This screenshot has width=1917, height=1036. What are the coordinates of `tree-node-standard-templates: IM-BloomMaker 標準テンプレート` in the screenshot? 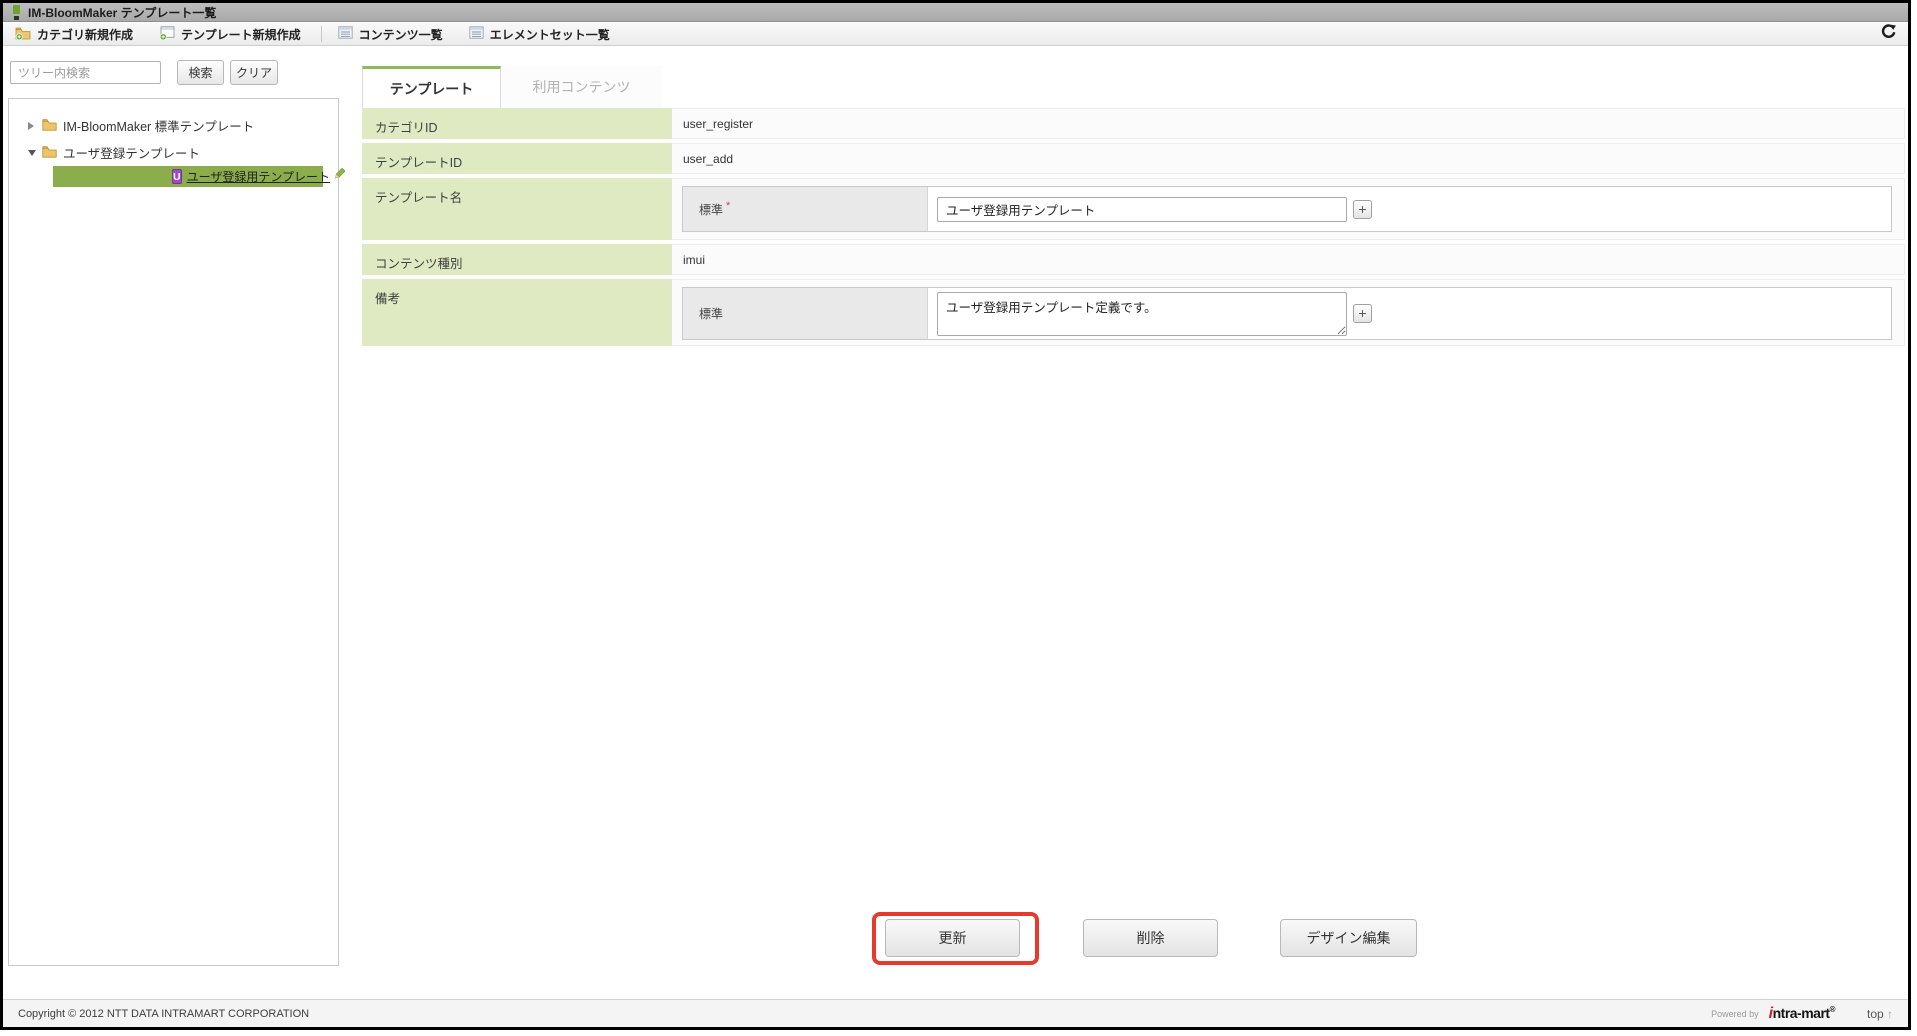 It's located at (173, 125).